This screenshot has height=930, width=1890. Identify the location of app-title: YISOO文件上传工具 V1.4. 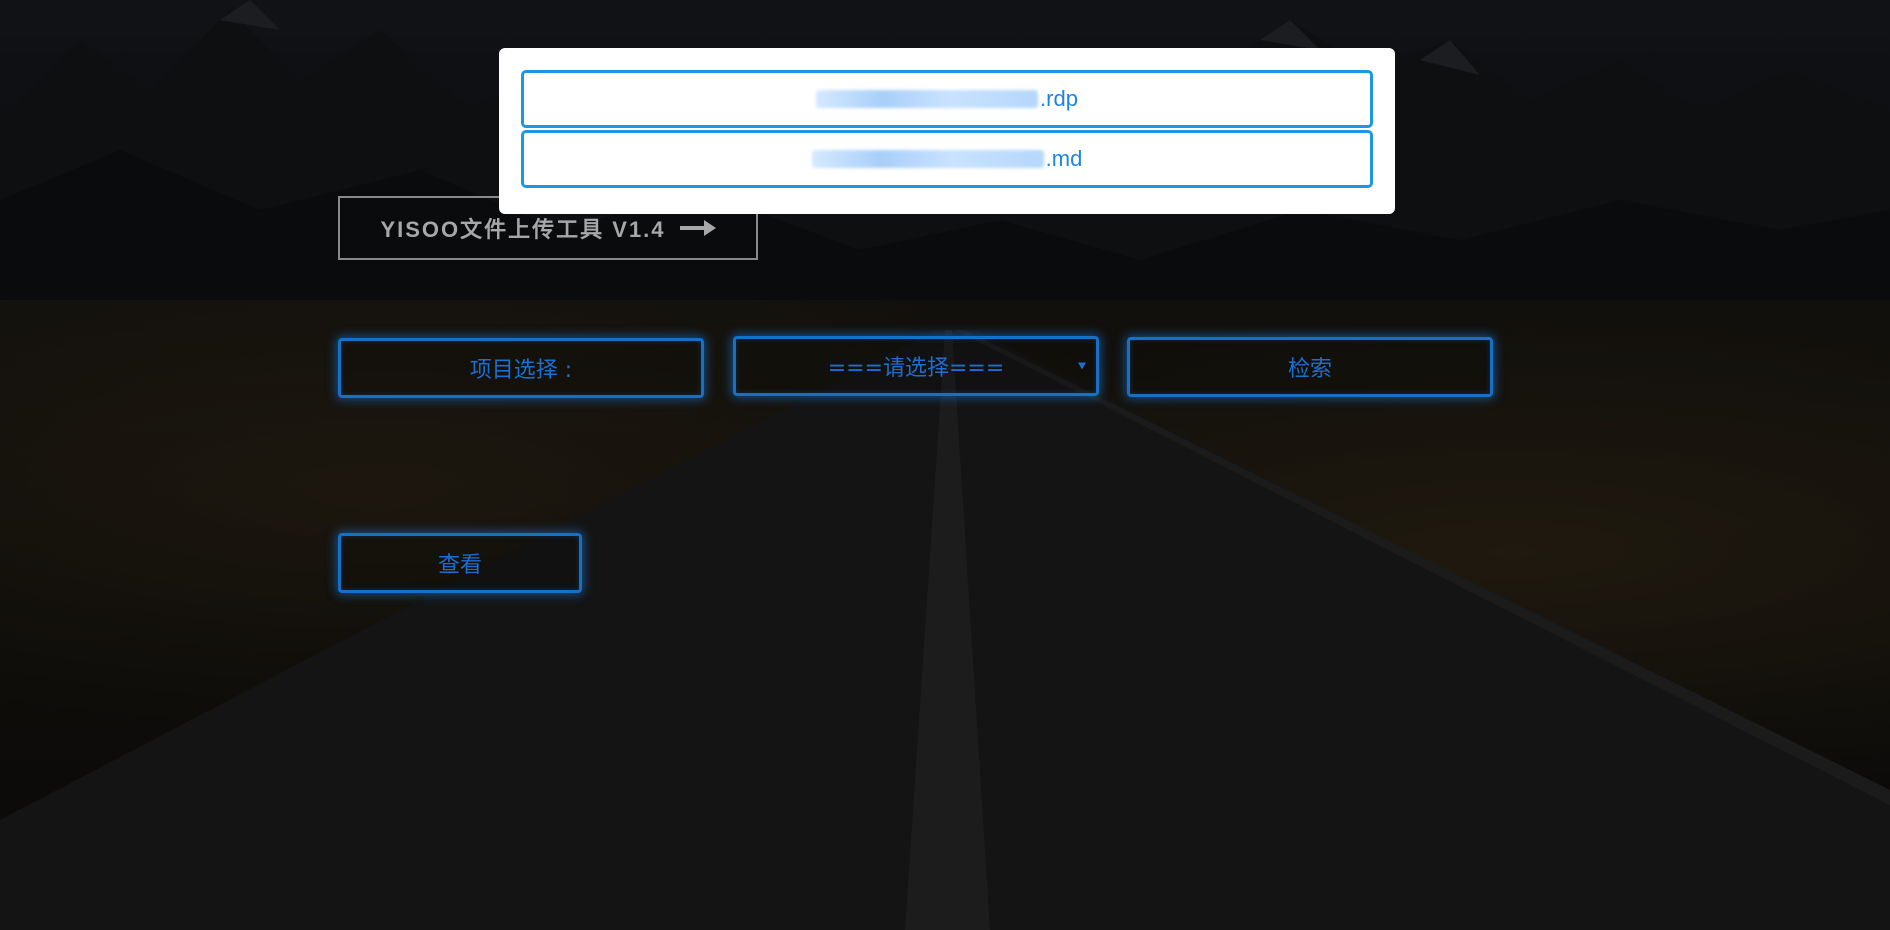
(523, 229).